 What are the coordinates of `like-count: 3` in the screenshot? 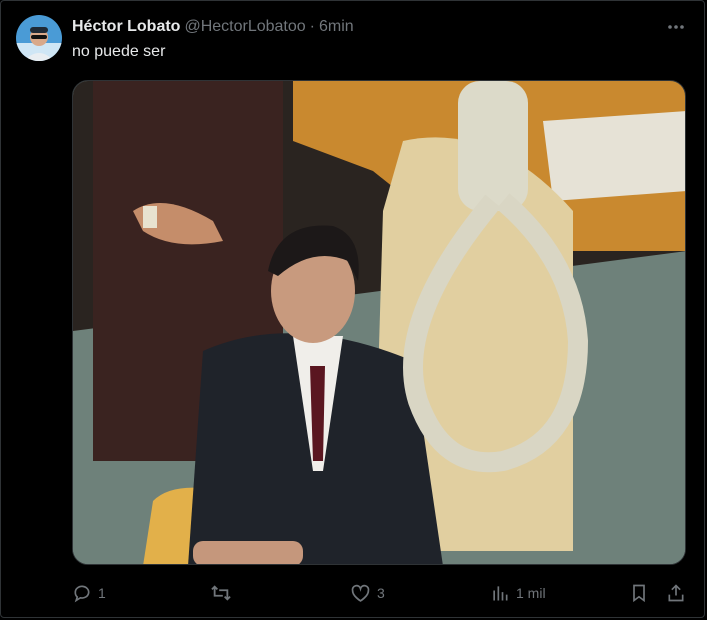 It's located at (381, 593).